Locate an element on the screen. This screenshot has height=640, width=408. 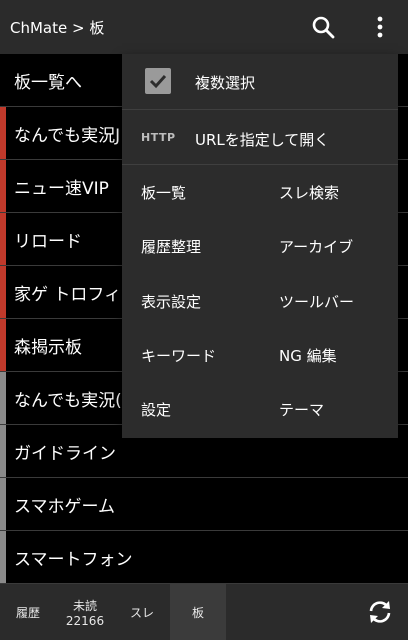
more-vert-icon is located at coordinates (380, 27).